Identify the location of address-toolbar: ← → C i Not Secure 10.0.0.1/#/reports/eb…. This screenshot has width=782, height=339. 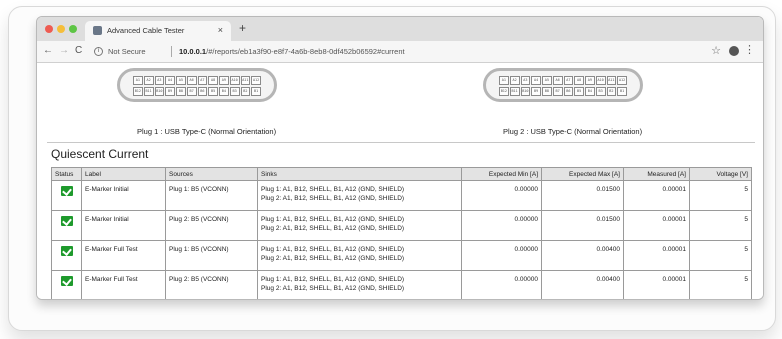
(400, 52).